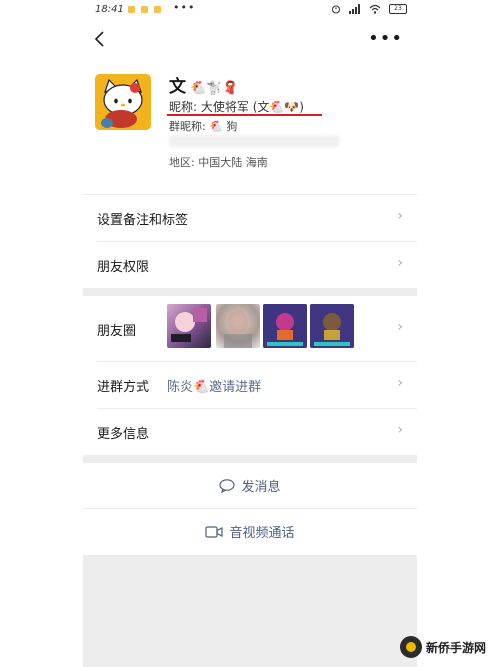 This screenshot has height=667, width=500. What do you see at coordinates (411, 647) in the screenshot?
I see `watermark-logo-icon` at bounding box center [411, 647].